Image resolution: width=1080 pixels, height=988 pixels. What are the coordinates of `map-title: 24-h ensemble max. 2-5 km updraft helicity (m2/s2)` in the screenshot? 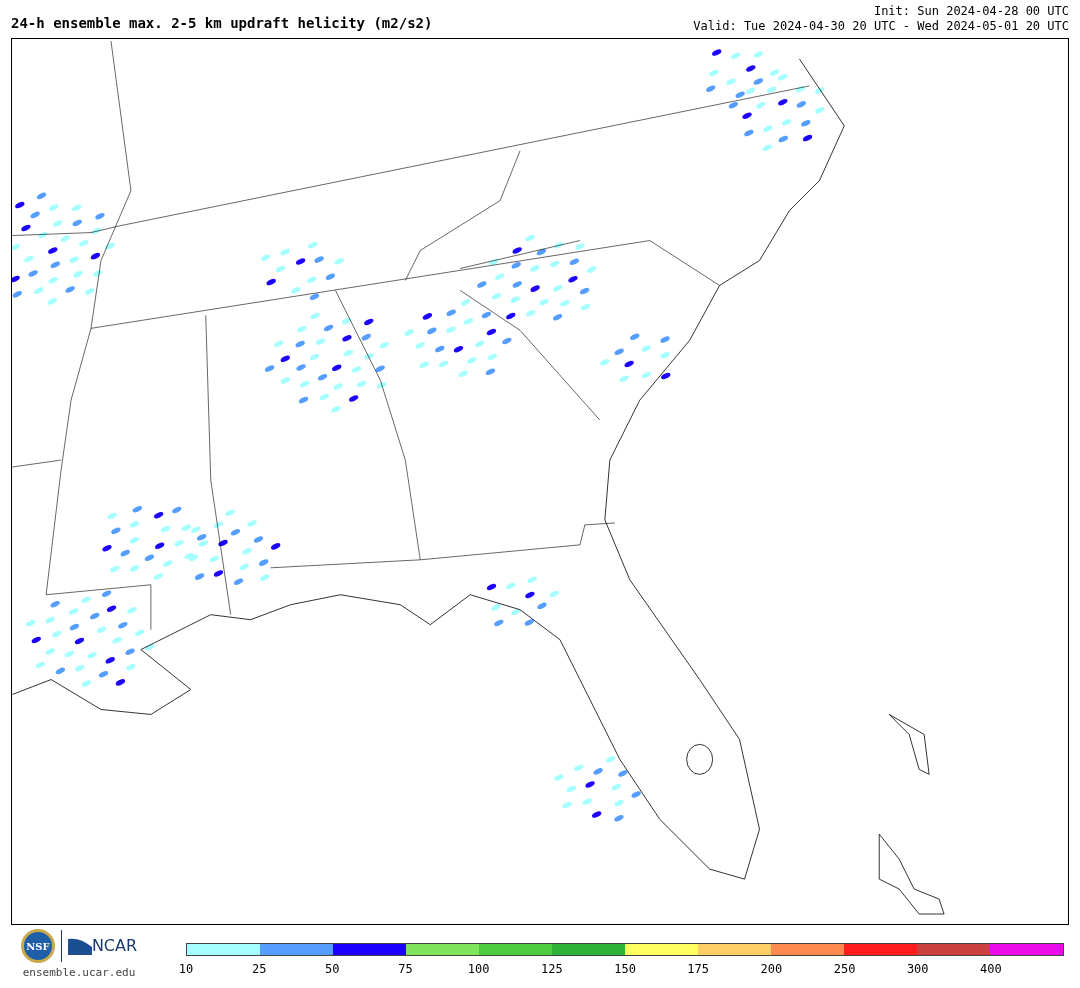 It's located at (222, 23).